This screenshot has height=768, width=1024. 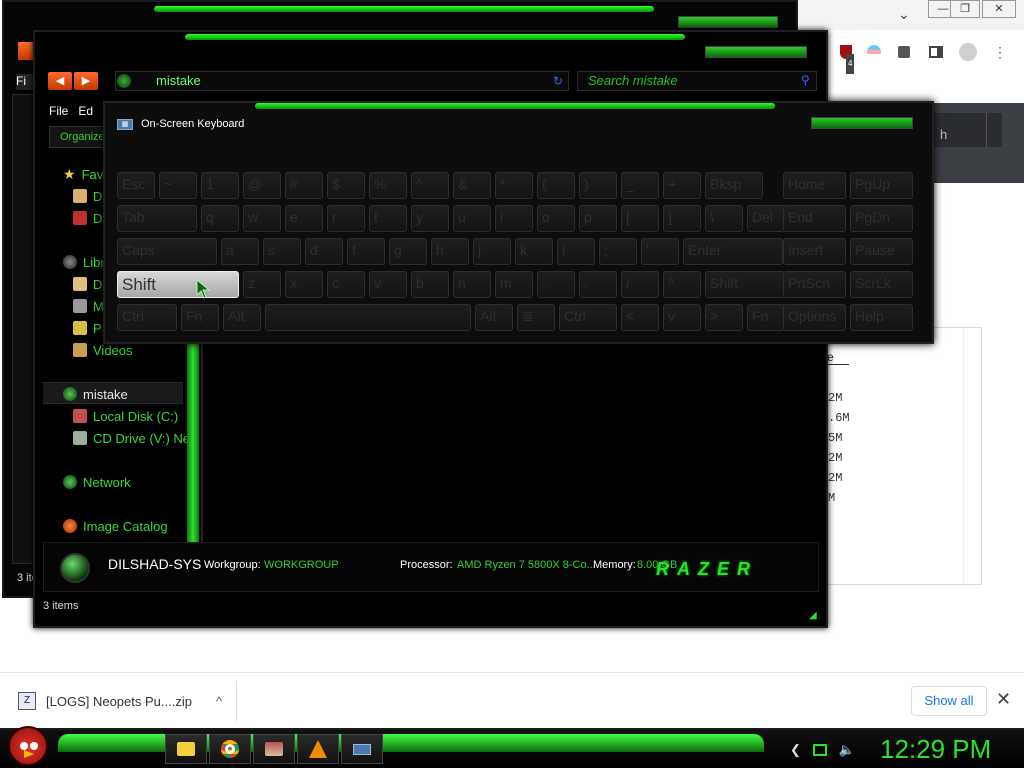 What do you see at coordinates (618, 251) in the screenshot?
I see `key-symbol: ;` at bounding box center [618, 251].